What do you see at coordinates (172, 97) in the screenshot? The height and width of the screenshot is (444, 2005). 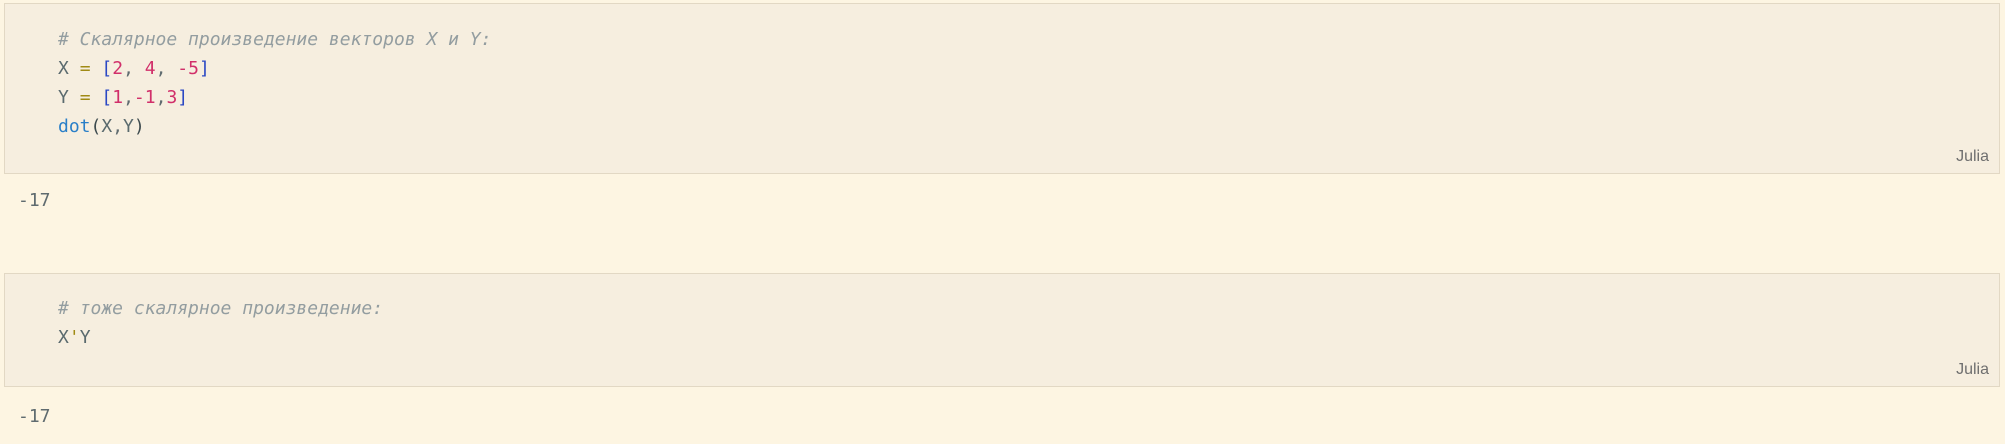 I see `code-token-num: 3` at bounding box center [172, 97].